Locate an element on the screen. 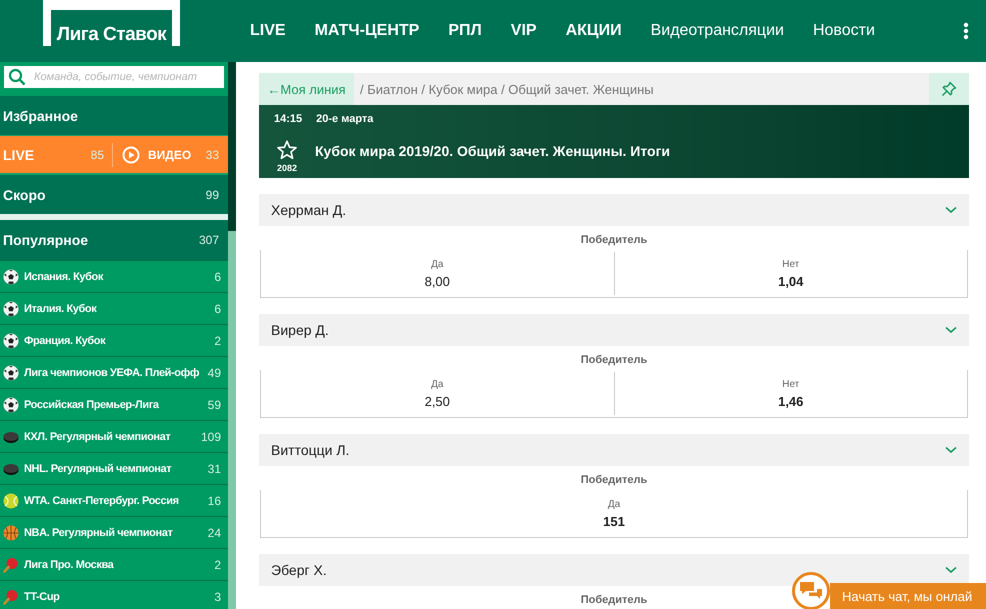 Image resolution: width=986 pixels, height=609 pixels. event-time: 14:15 is located at coordinates (288, 119).